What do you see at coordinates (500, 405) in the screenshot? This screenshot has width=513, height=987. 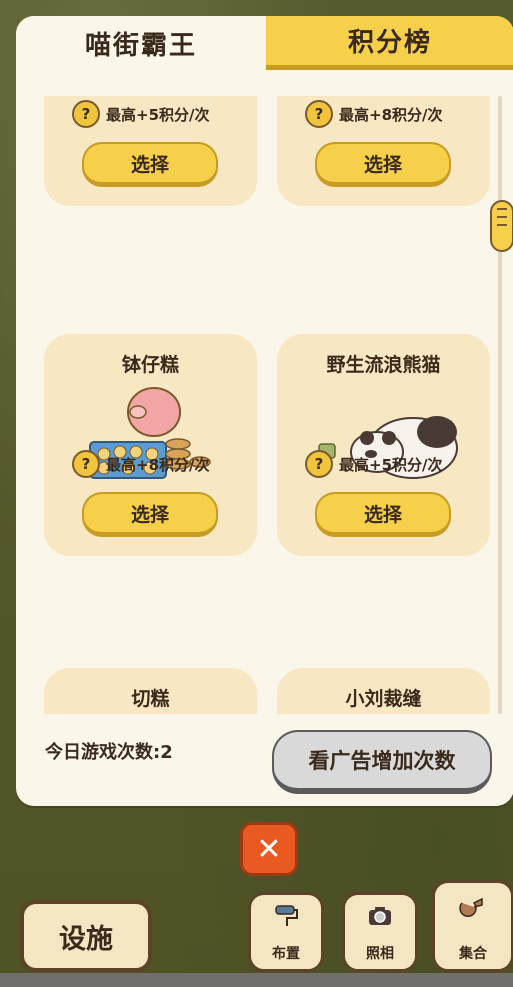 I see `scrollbar-track` at bounding box center [500, 405].